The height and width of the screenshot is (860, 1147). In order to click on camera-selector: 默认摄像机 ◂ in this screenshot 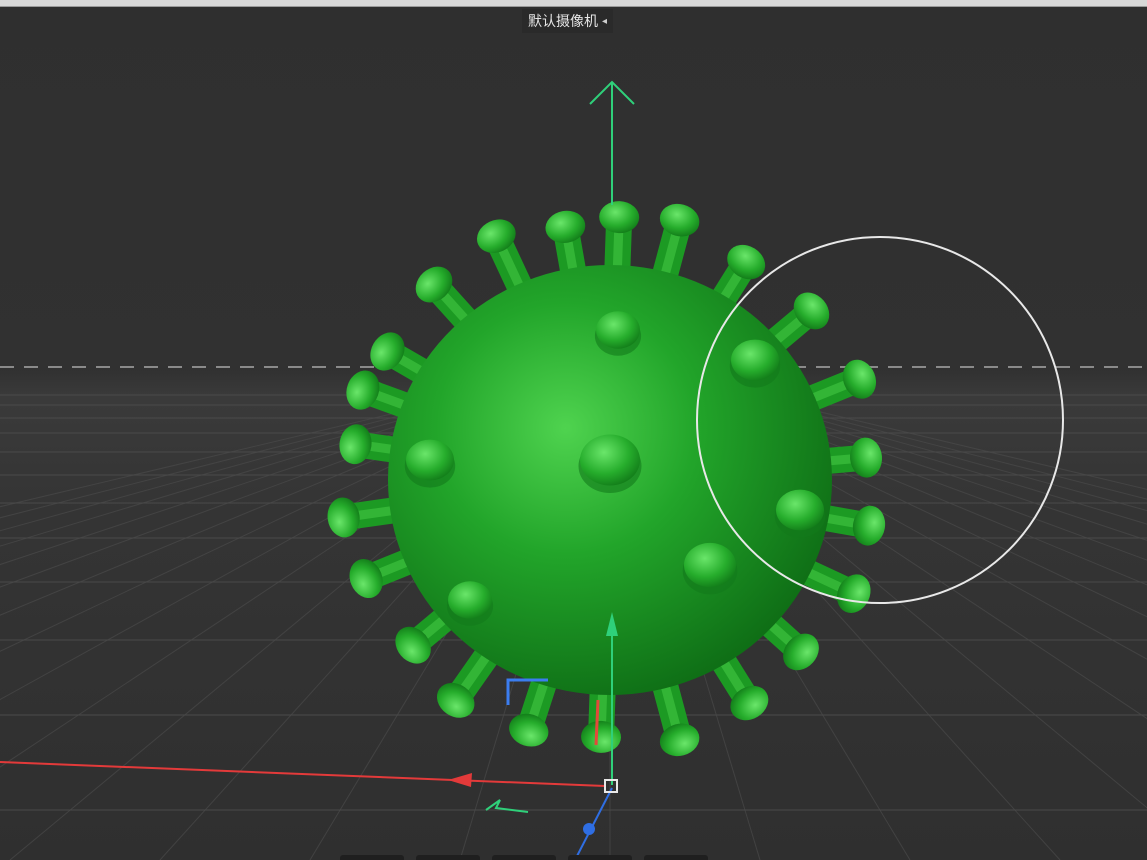, I will do `click(568, 21)`.